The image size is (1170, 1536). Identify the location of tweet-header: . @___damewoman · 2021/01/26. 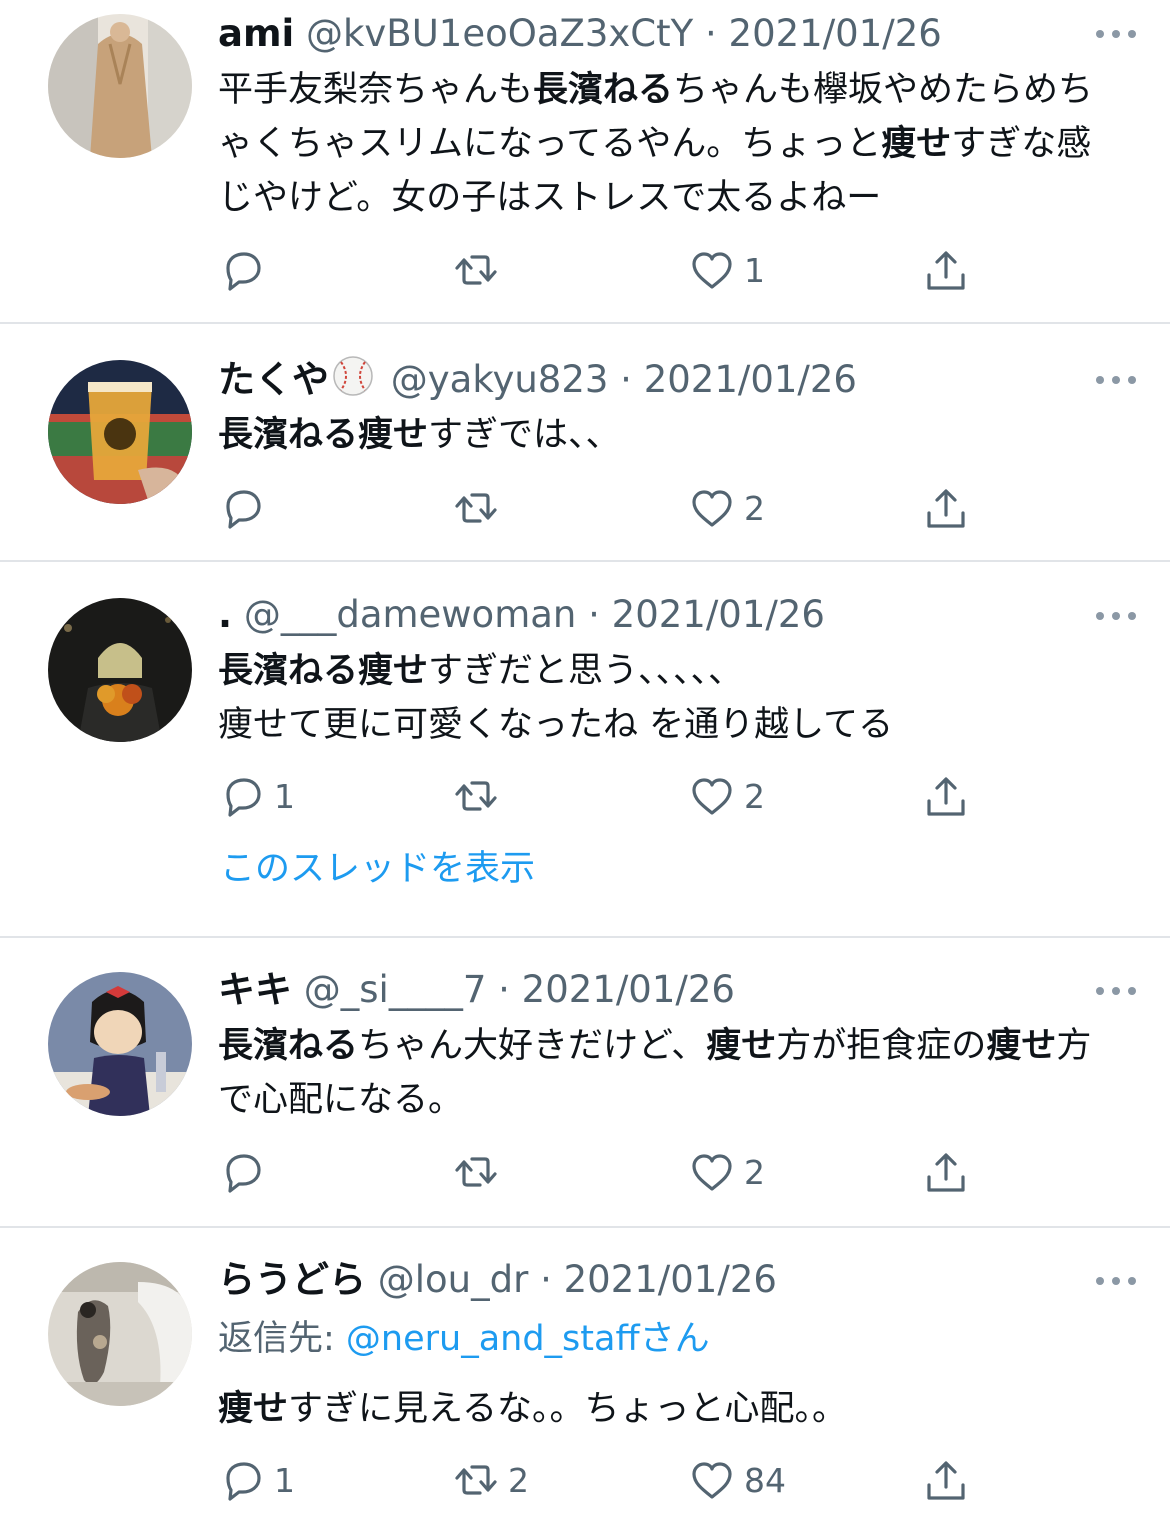
(664, 615).